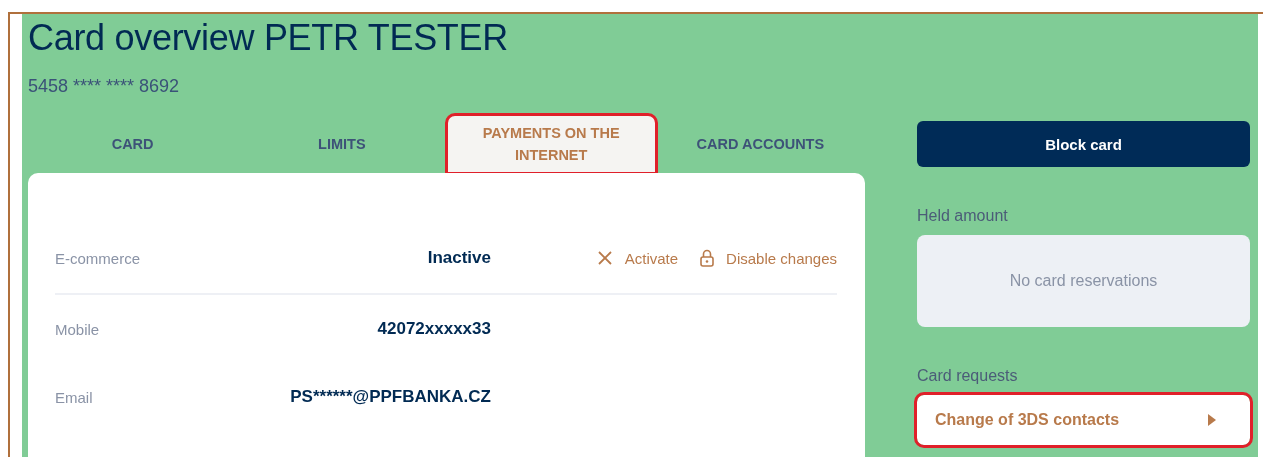 The height and width of the screenshot is (457, 1263). Describe the element at coordinates (104, 86) in the screenshot. I see `card-number: 5458 **** **** 8692` at that location.